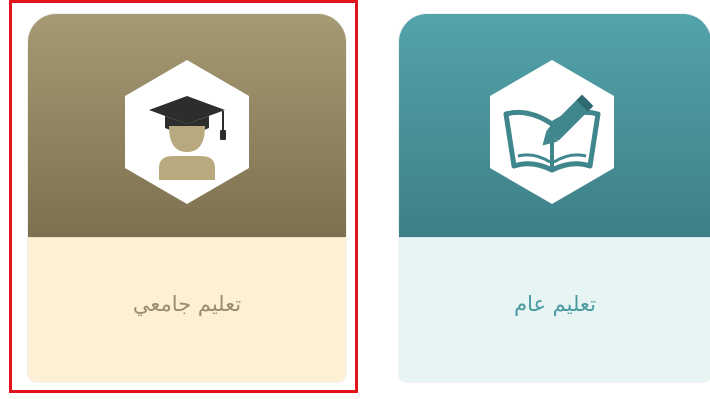 This screenshot has width=710, height=399. Describe the element at coordinates (552, 132) in the screenshot. I see `book-pencil-icon` at that location.